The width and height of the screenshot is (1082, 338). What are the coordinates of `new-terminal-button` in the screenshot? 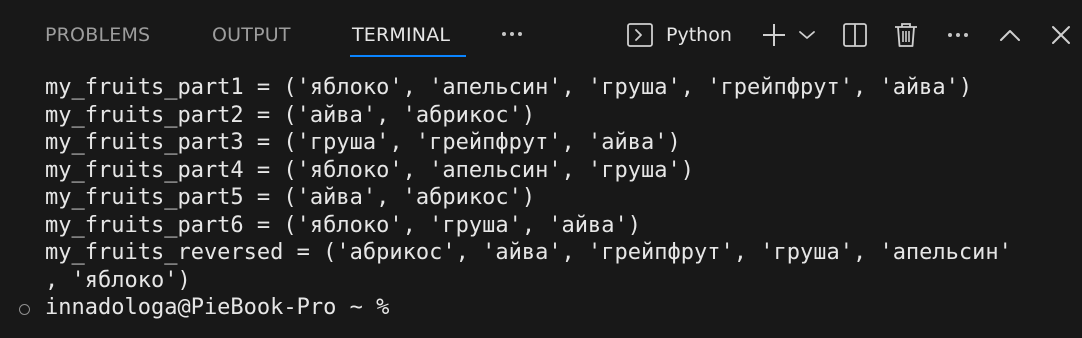 It's located at (774, 35).